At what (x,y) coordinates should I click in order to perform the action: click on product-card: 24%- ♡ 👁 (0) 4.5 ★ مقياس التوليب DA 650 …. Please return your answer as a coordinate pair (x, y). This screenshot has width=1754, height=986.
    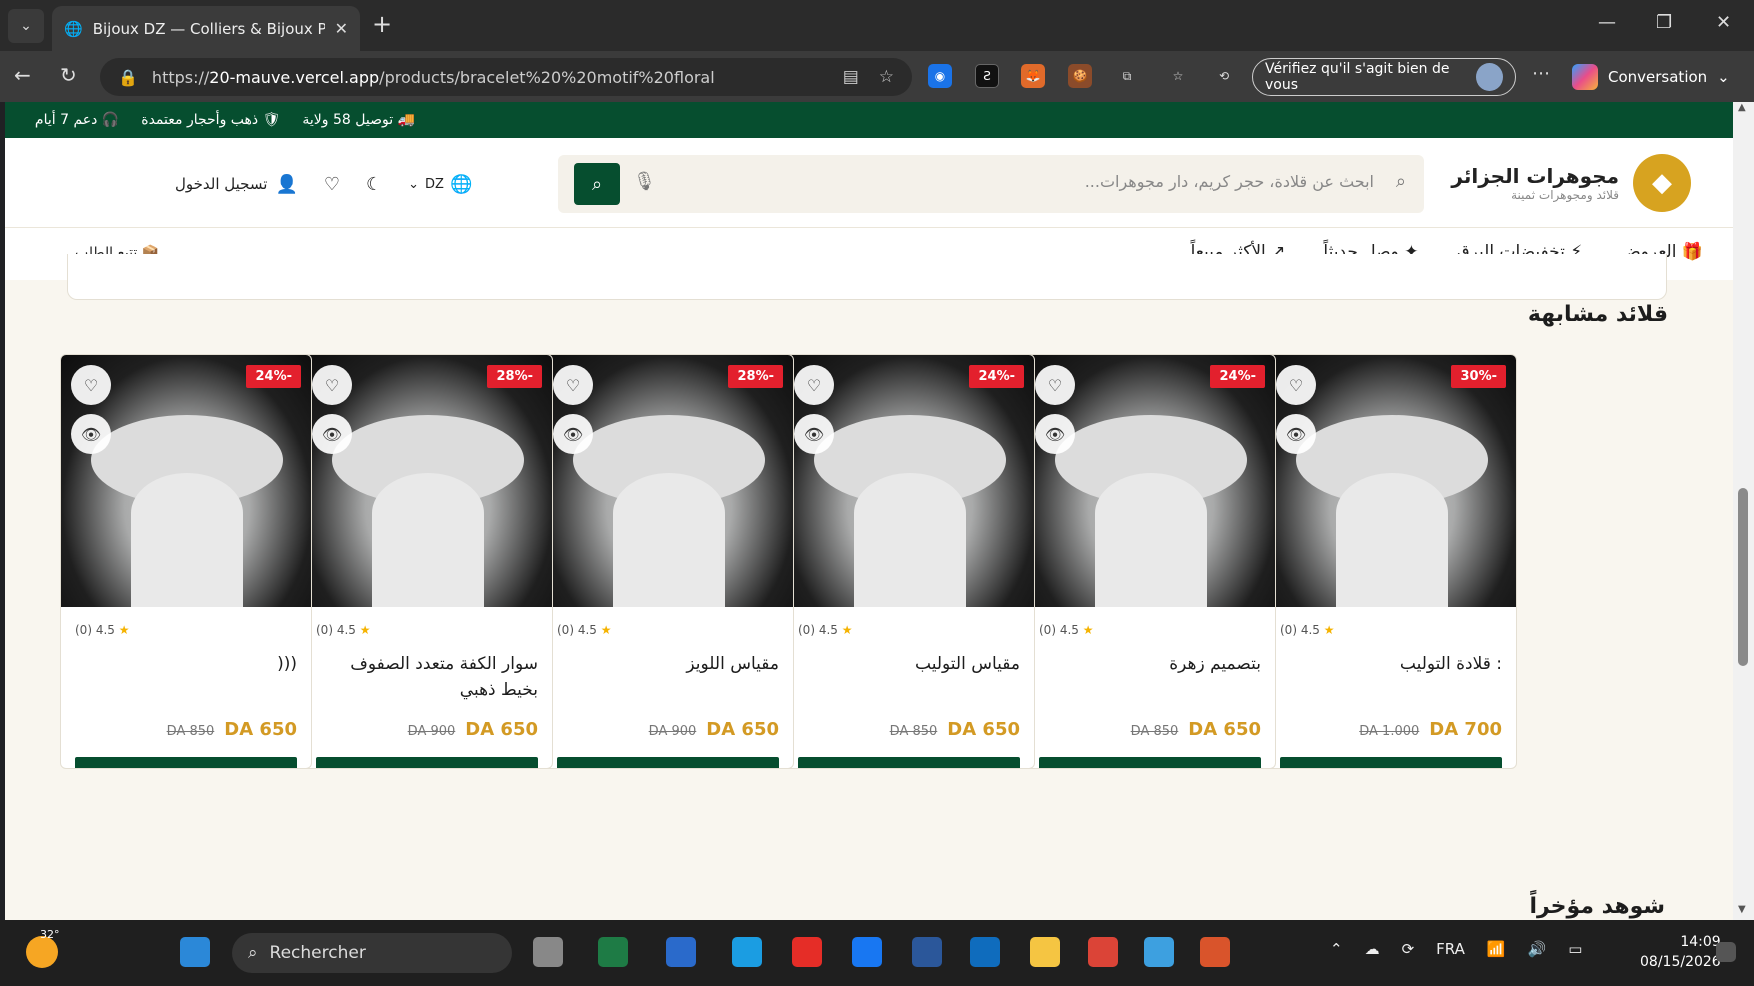
    Looking at the image, I should click on (909, 561).